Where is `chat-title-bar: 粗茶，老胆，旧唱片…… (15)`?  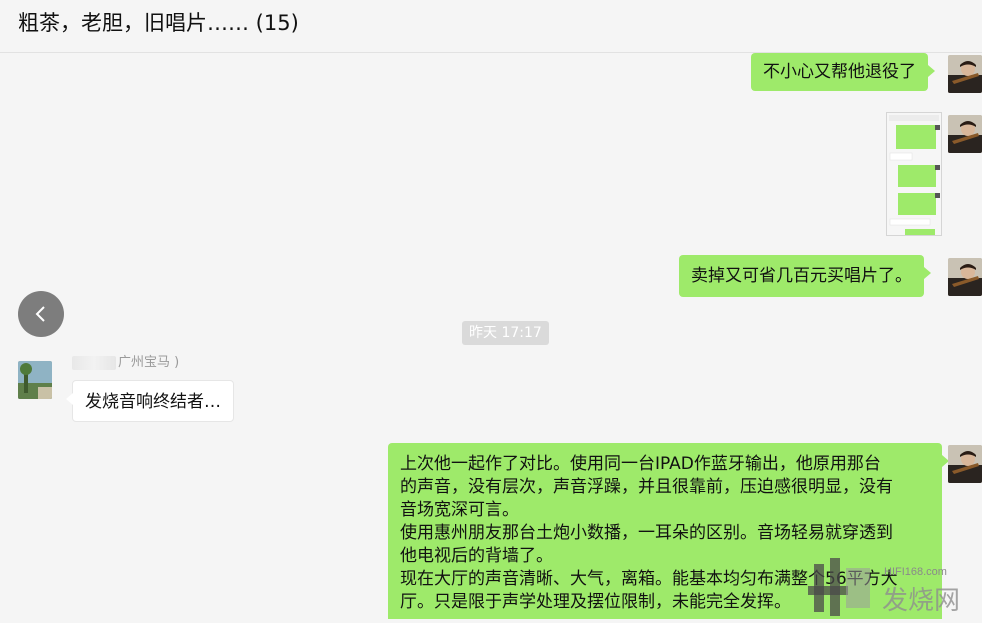
chat-title-bar: 粗茶，老胆，旧唱片…… (15) is located at coordinates (491, 26).